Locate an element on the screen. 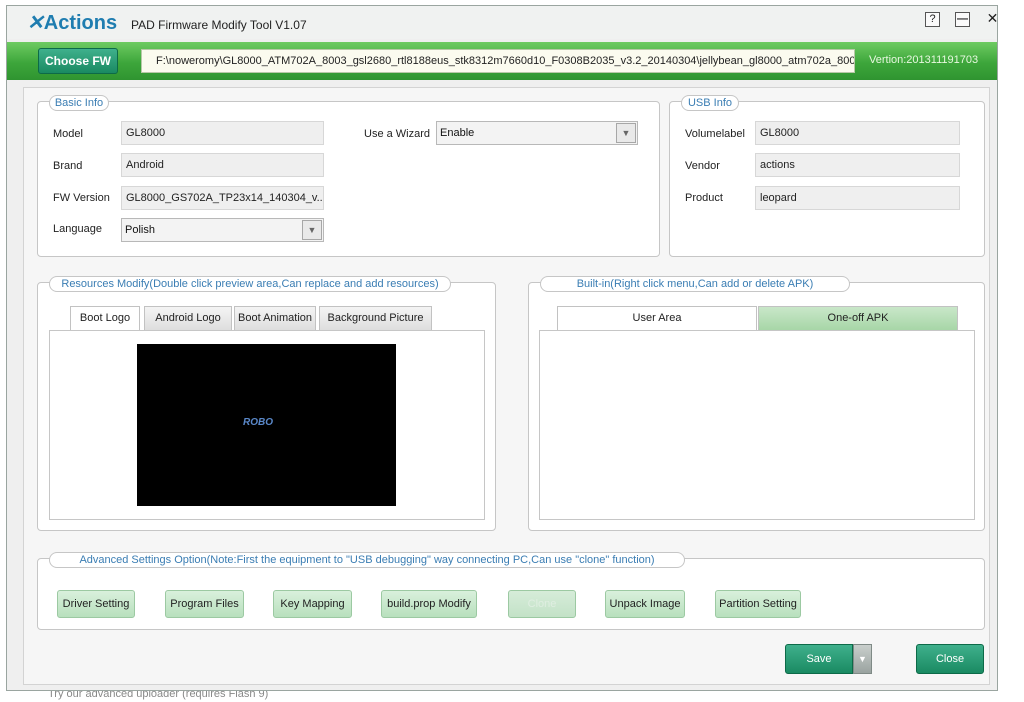 This screenshot has height=702, width=1024. volume-label: Volumelabel is located at coordinates (715, 134).